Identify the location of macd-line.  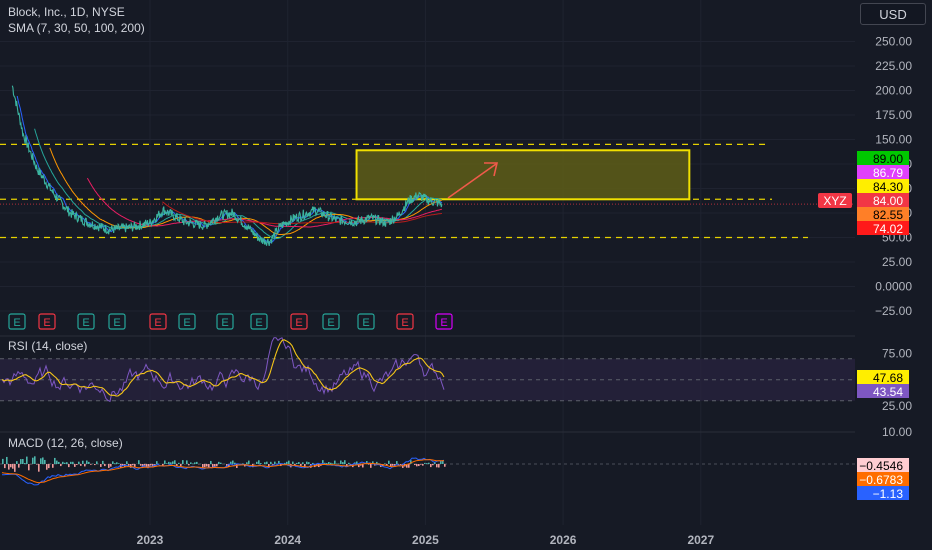
(223, 471).